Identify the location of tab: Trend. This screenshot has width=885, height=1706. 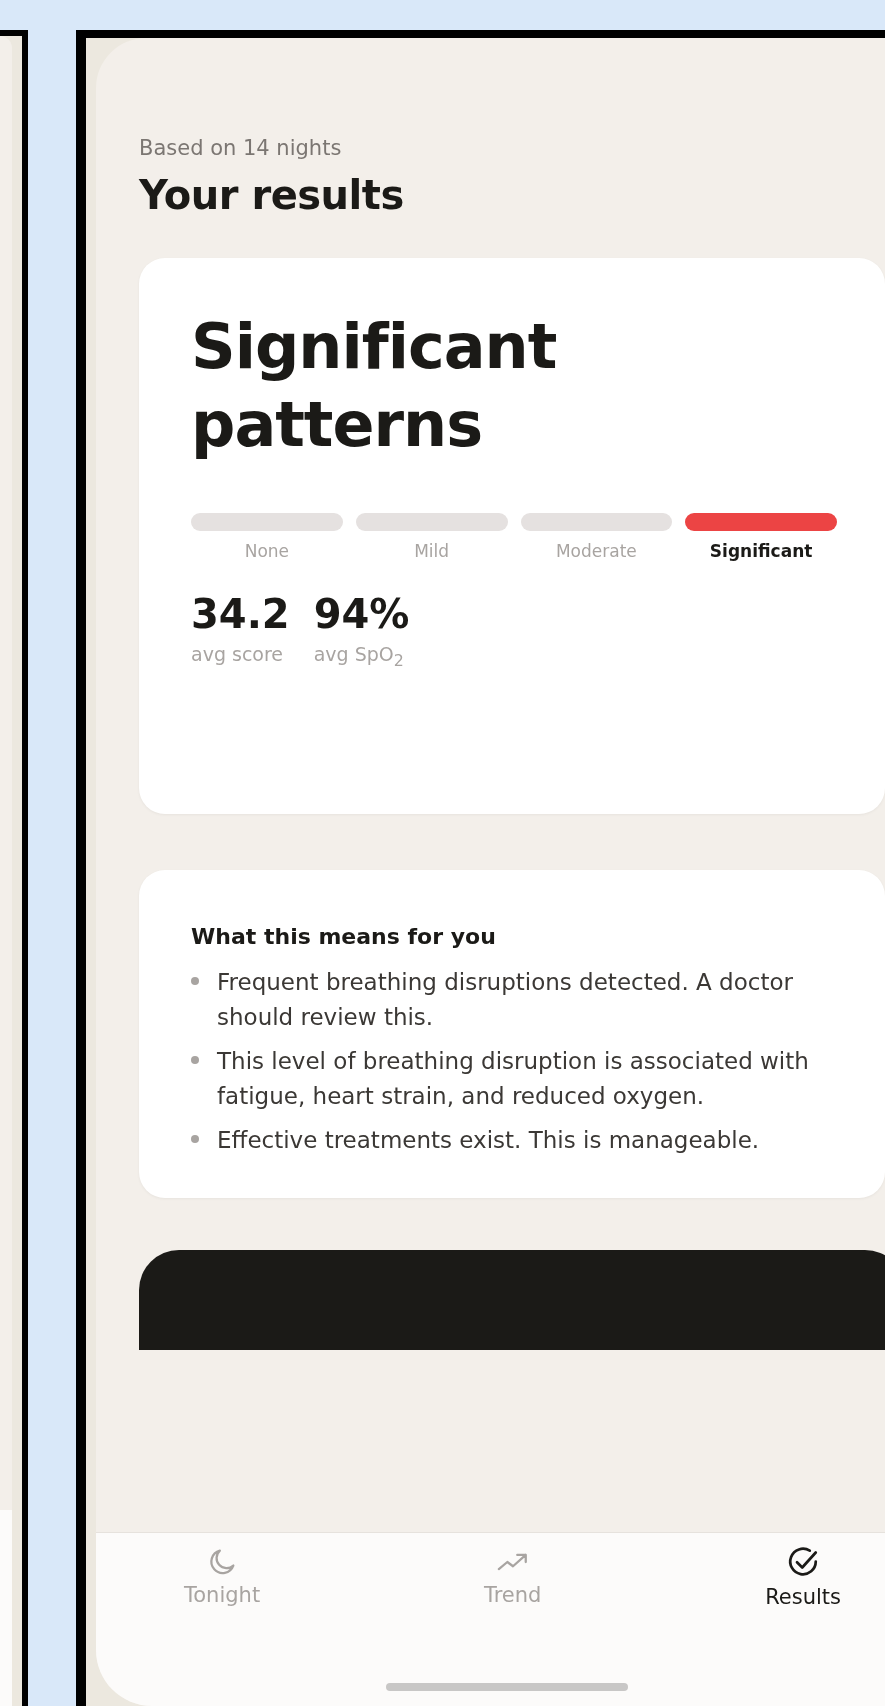
(512, 1577).